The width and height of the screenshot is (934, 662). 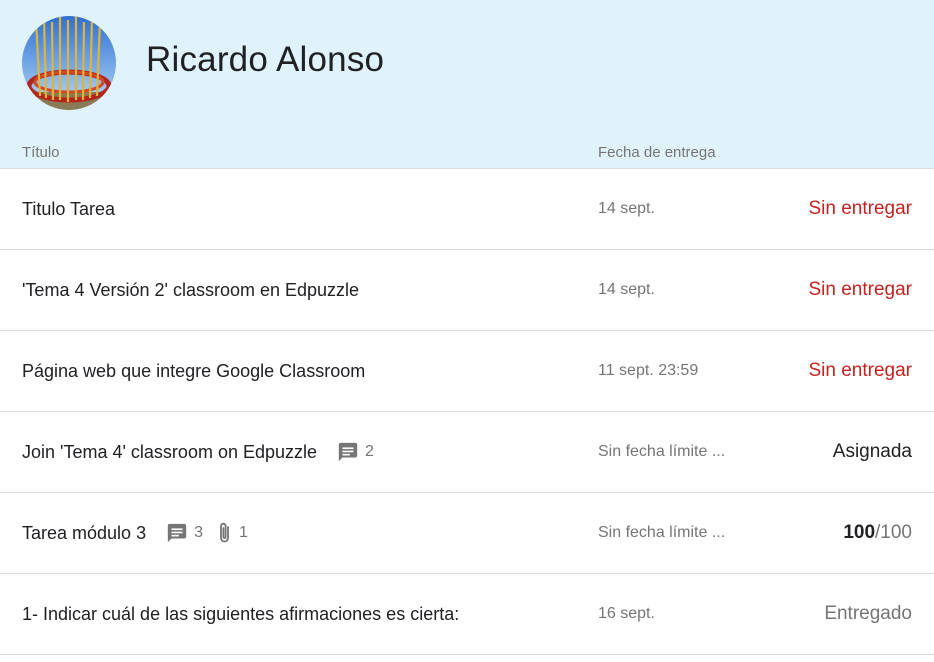 What do you see at coordinates (859, 532) in the screenshot?
I see `grade-value: 100` at bounding box center [859, 532].